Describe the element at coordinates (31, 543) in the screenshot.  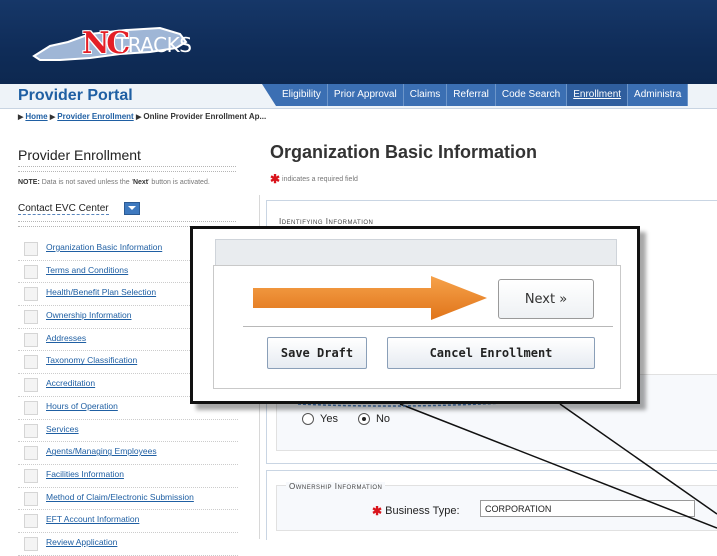
I see `step-checkbox` at that location.